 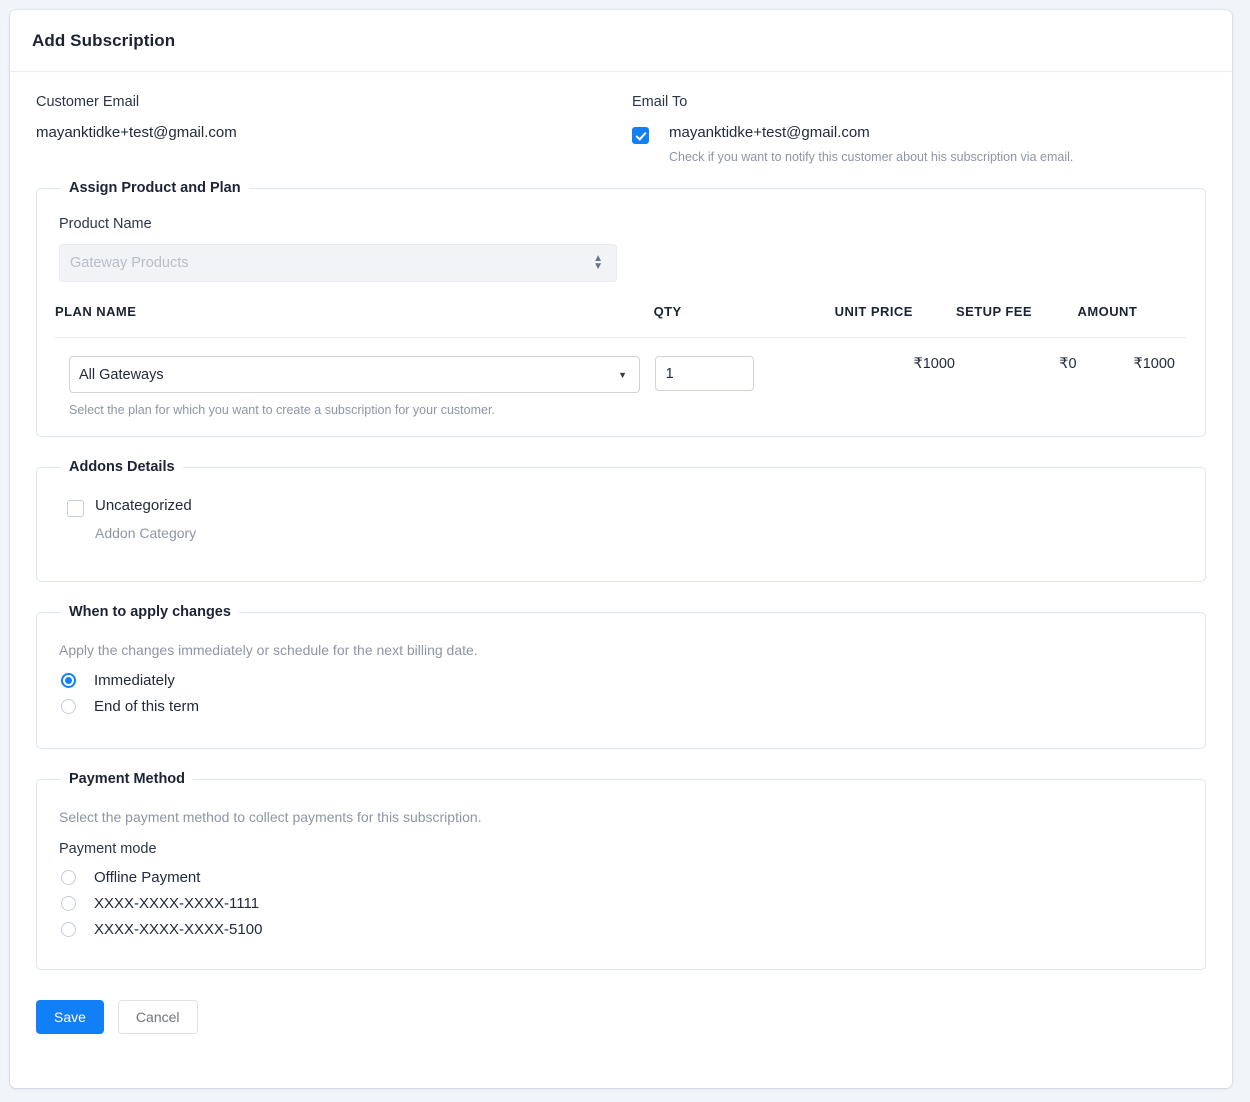 I want to click on radio-card-5100: XXXX-XXXX-XXXX-5100, so click(x=624, y=929).